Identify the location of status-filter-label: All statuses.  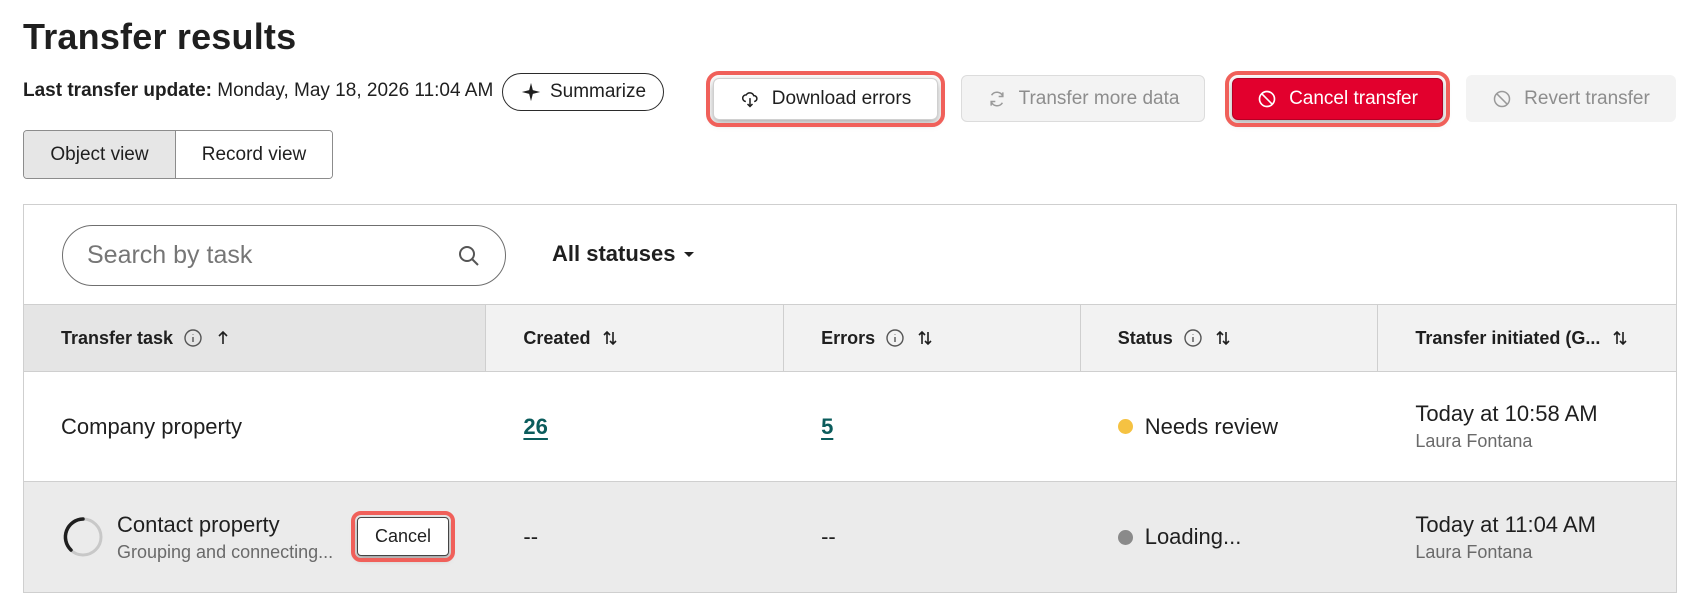
(614, 253).